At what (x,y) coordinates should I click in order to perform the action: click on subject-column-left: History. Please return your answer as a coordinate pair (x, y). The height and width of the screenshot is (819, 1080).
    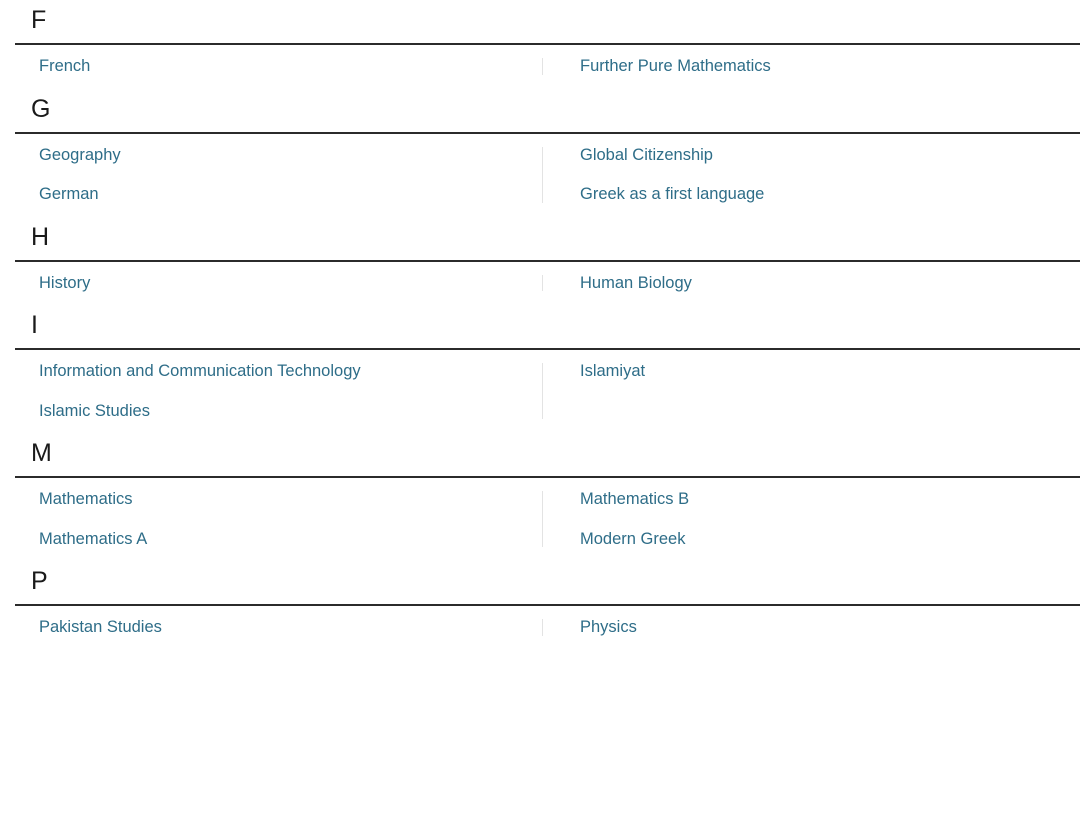
    Looking at the image, I should click on (270, 283).